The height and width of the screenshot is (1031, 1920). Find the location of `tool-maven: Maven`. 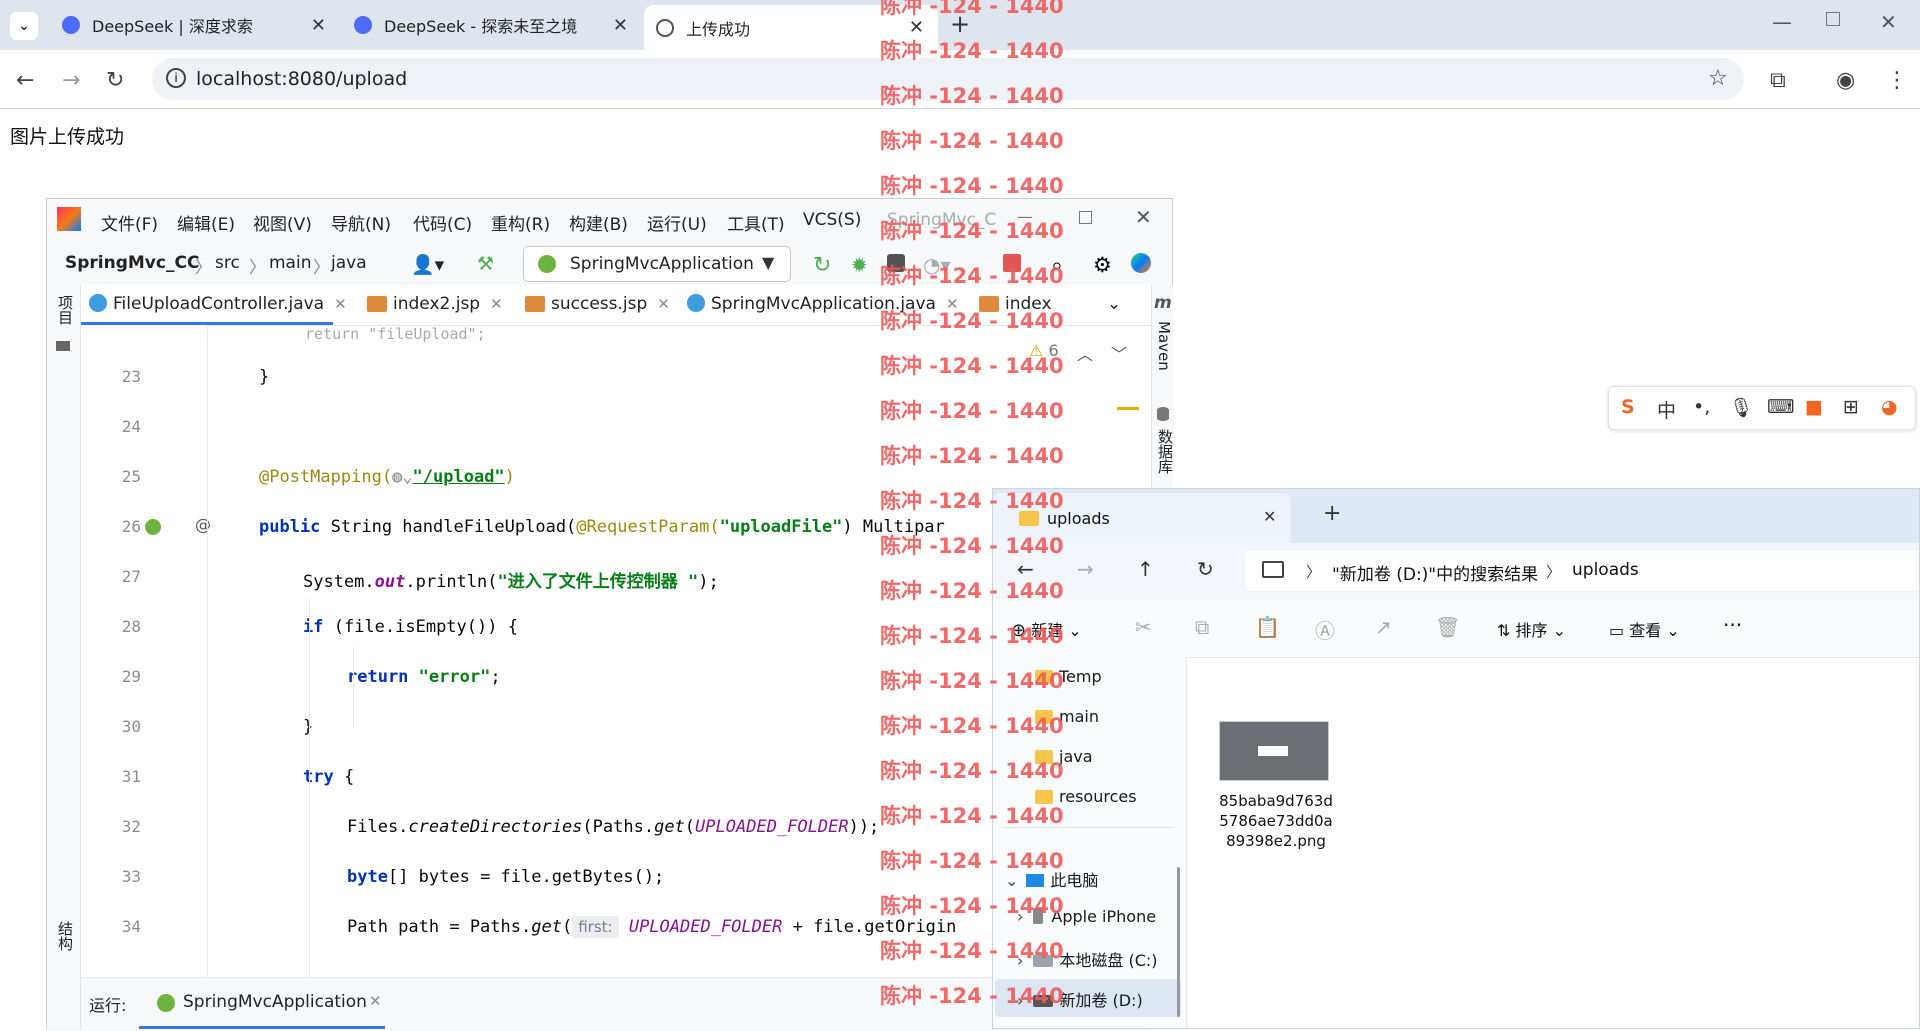

tool-maven: Maven is located at coordinates (1164, 346).